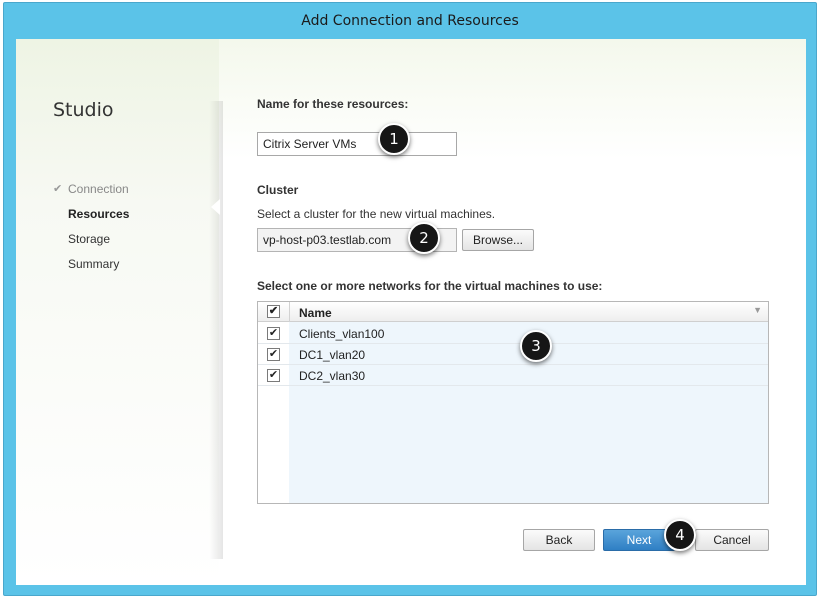  What do you see at coordinates (332, 376) in the screenshot?
I see `network-name: DC2_vlan30` at bounding box center [332, 376].